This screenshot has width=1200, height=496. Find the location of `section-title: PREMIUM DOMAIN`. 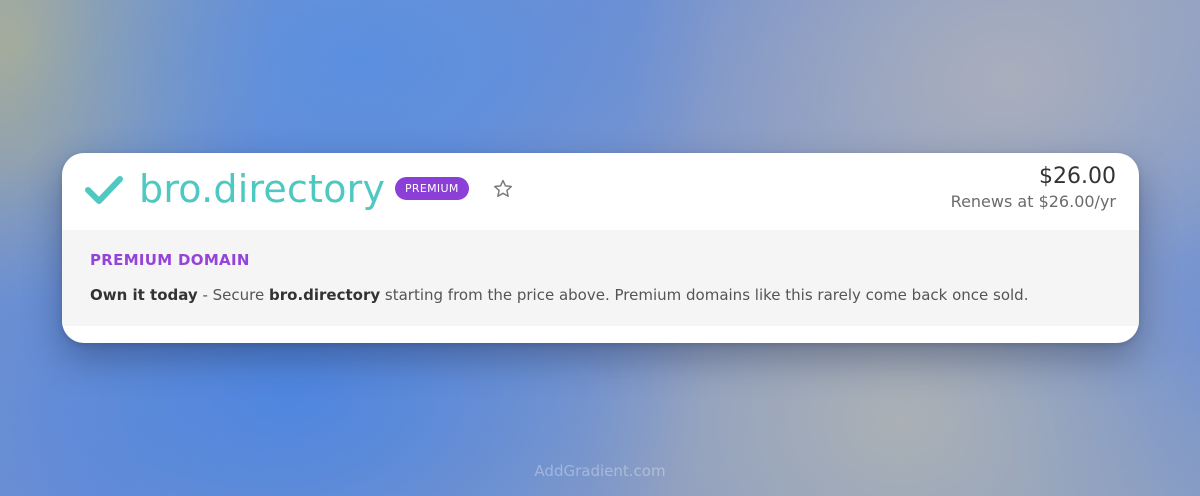

section-title: PREMIUM DOMAIN is located at coordinates (170, 260).